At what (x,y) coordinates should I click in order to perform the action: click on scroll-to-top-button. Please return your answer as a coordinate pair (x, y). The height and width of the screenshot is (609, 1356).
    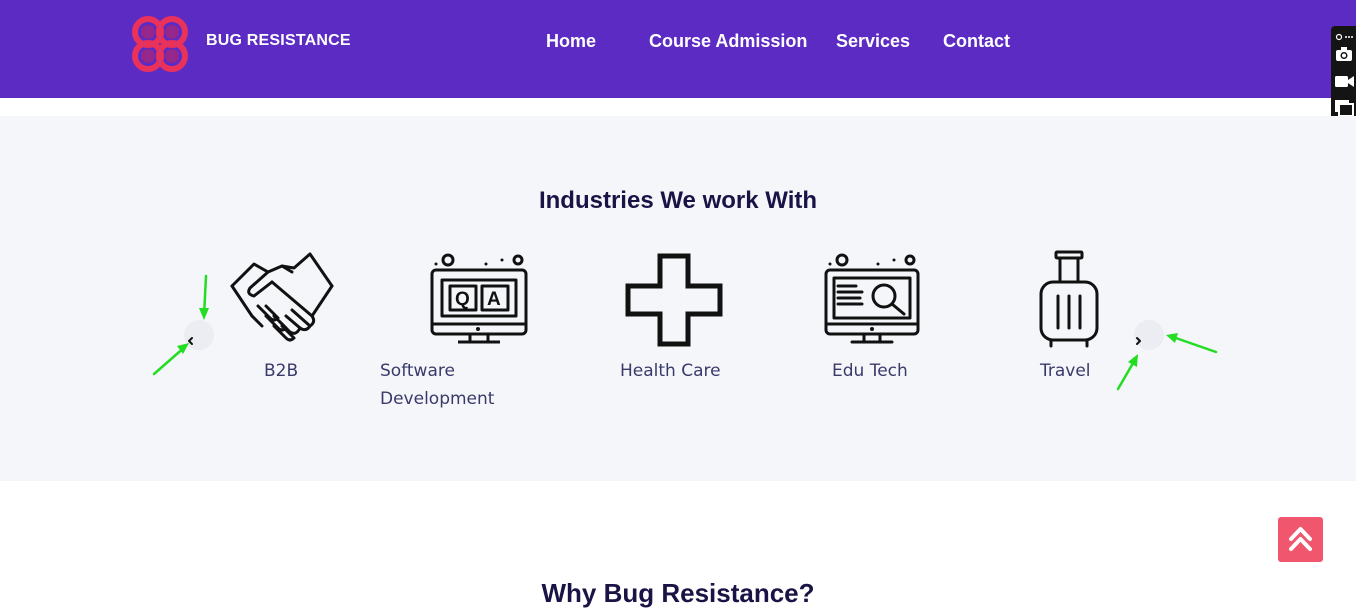
    Looking at the image, I should click on (1300, 539).